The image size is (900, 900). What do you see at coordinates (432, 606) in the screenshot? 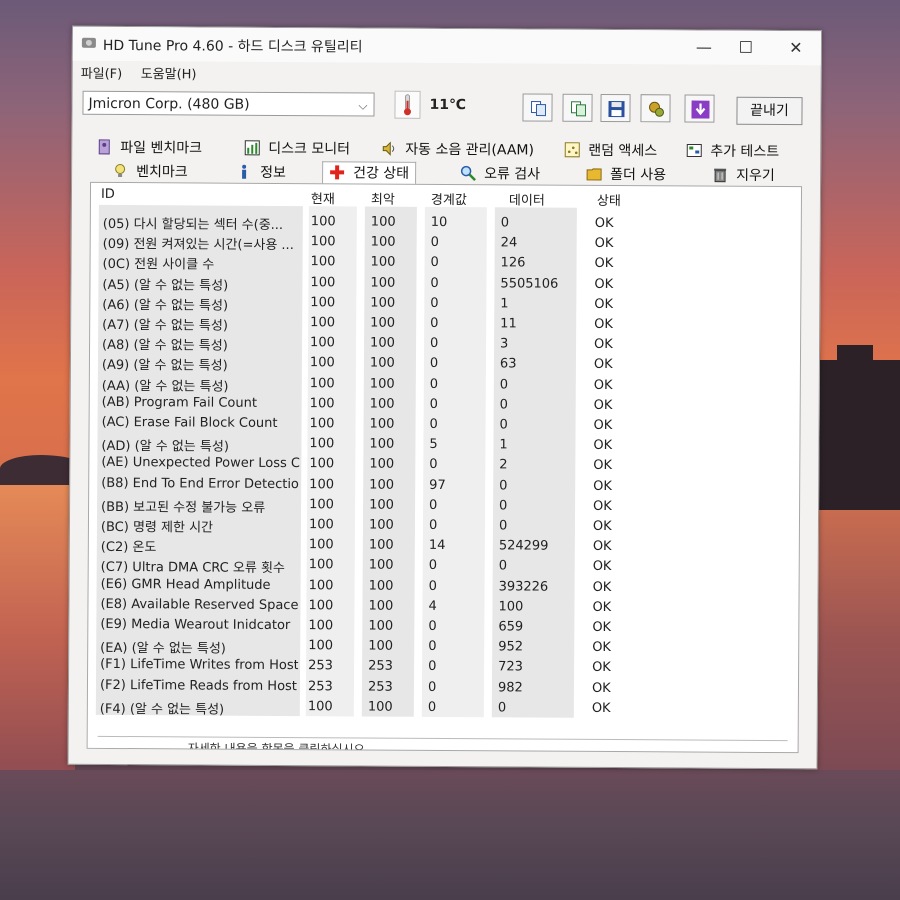
I see `threshold-value: 4` at bounding box center [432, 606].